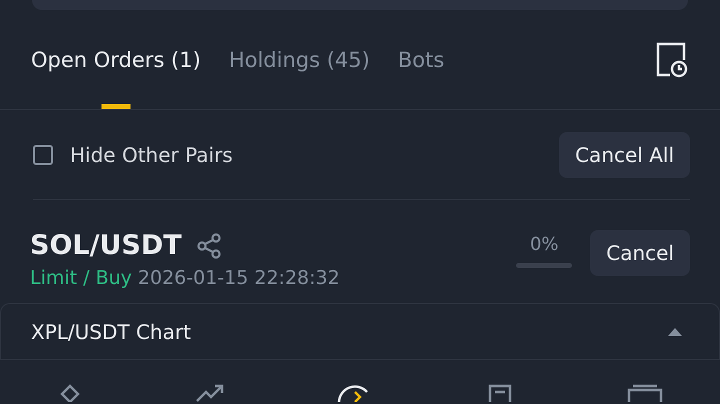 The image size is (720, 404). What do you see at coordinates (210, 393) in the screenshot?
I see `trend-icon` at bounding box center [210, 393].